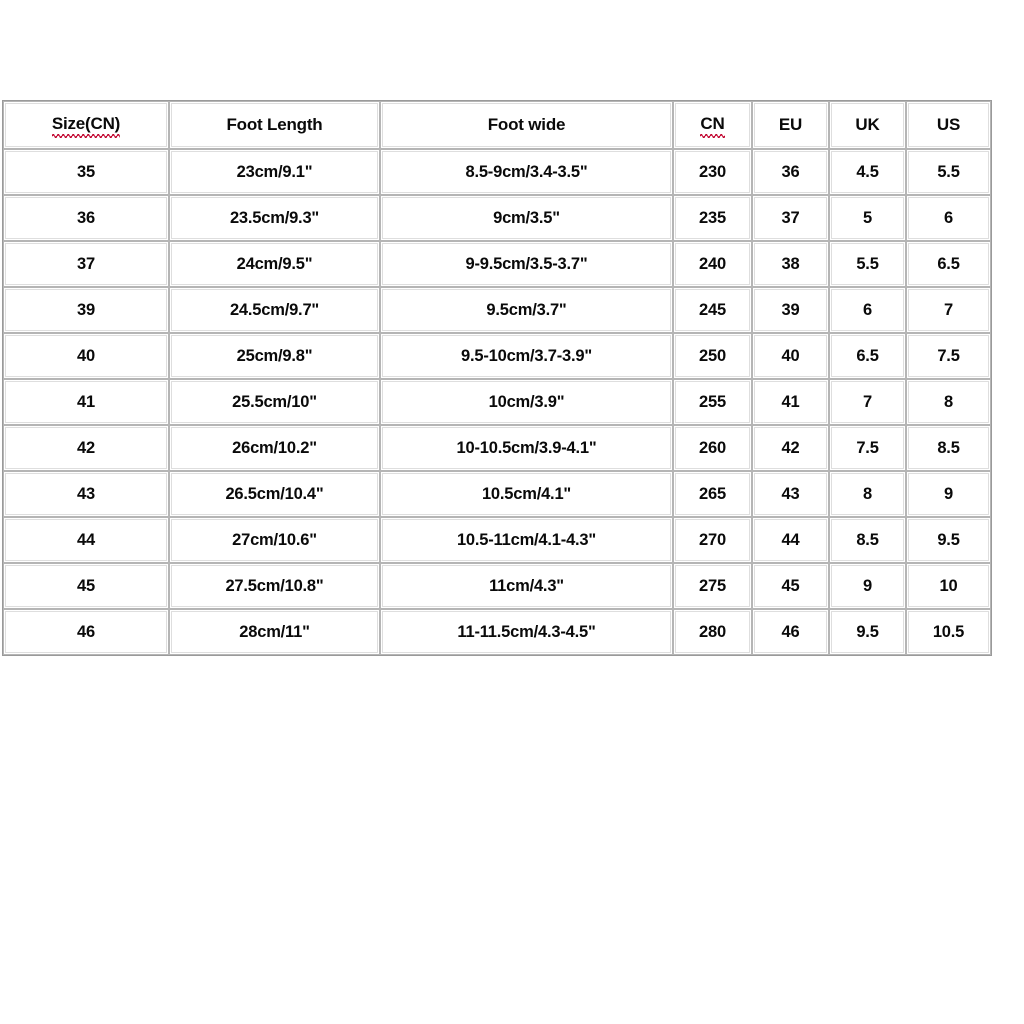  What do you see at coordinates (526, 264) in the screenshot?
I see `cell-foot-wide: 9-9.5cm/3.5-3.7"` at bounding box center [526, 264].